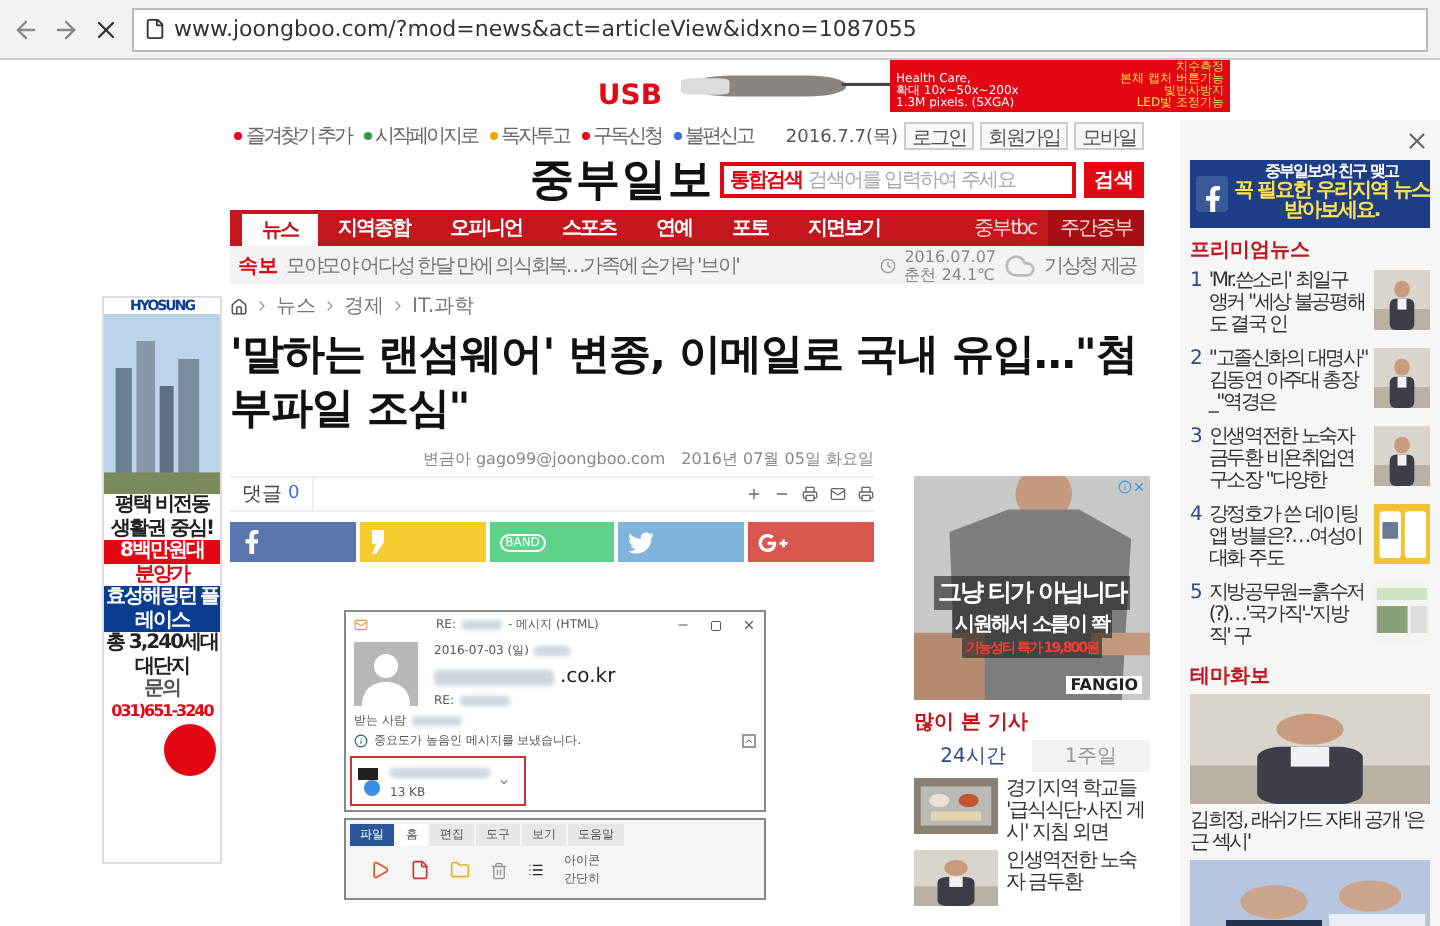 This screenshot has width=1440, height=926. What do you see at coordinates (1288, 615) in the screenshot?
I see `article-link: 지방공무원=흙수저(?)…'국가직'-'지방직' 구` at bounding box center [1288, 615].